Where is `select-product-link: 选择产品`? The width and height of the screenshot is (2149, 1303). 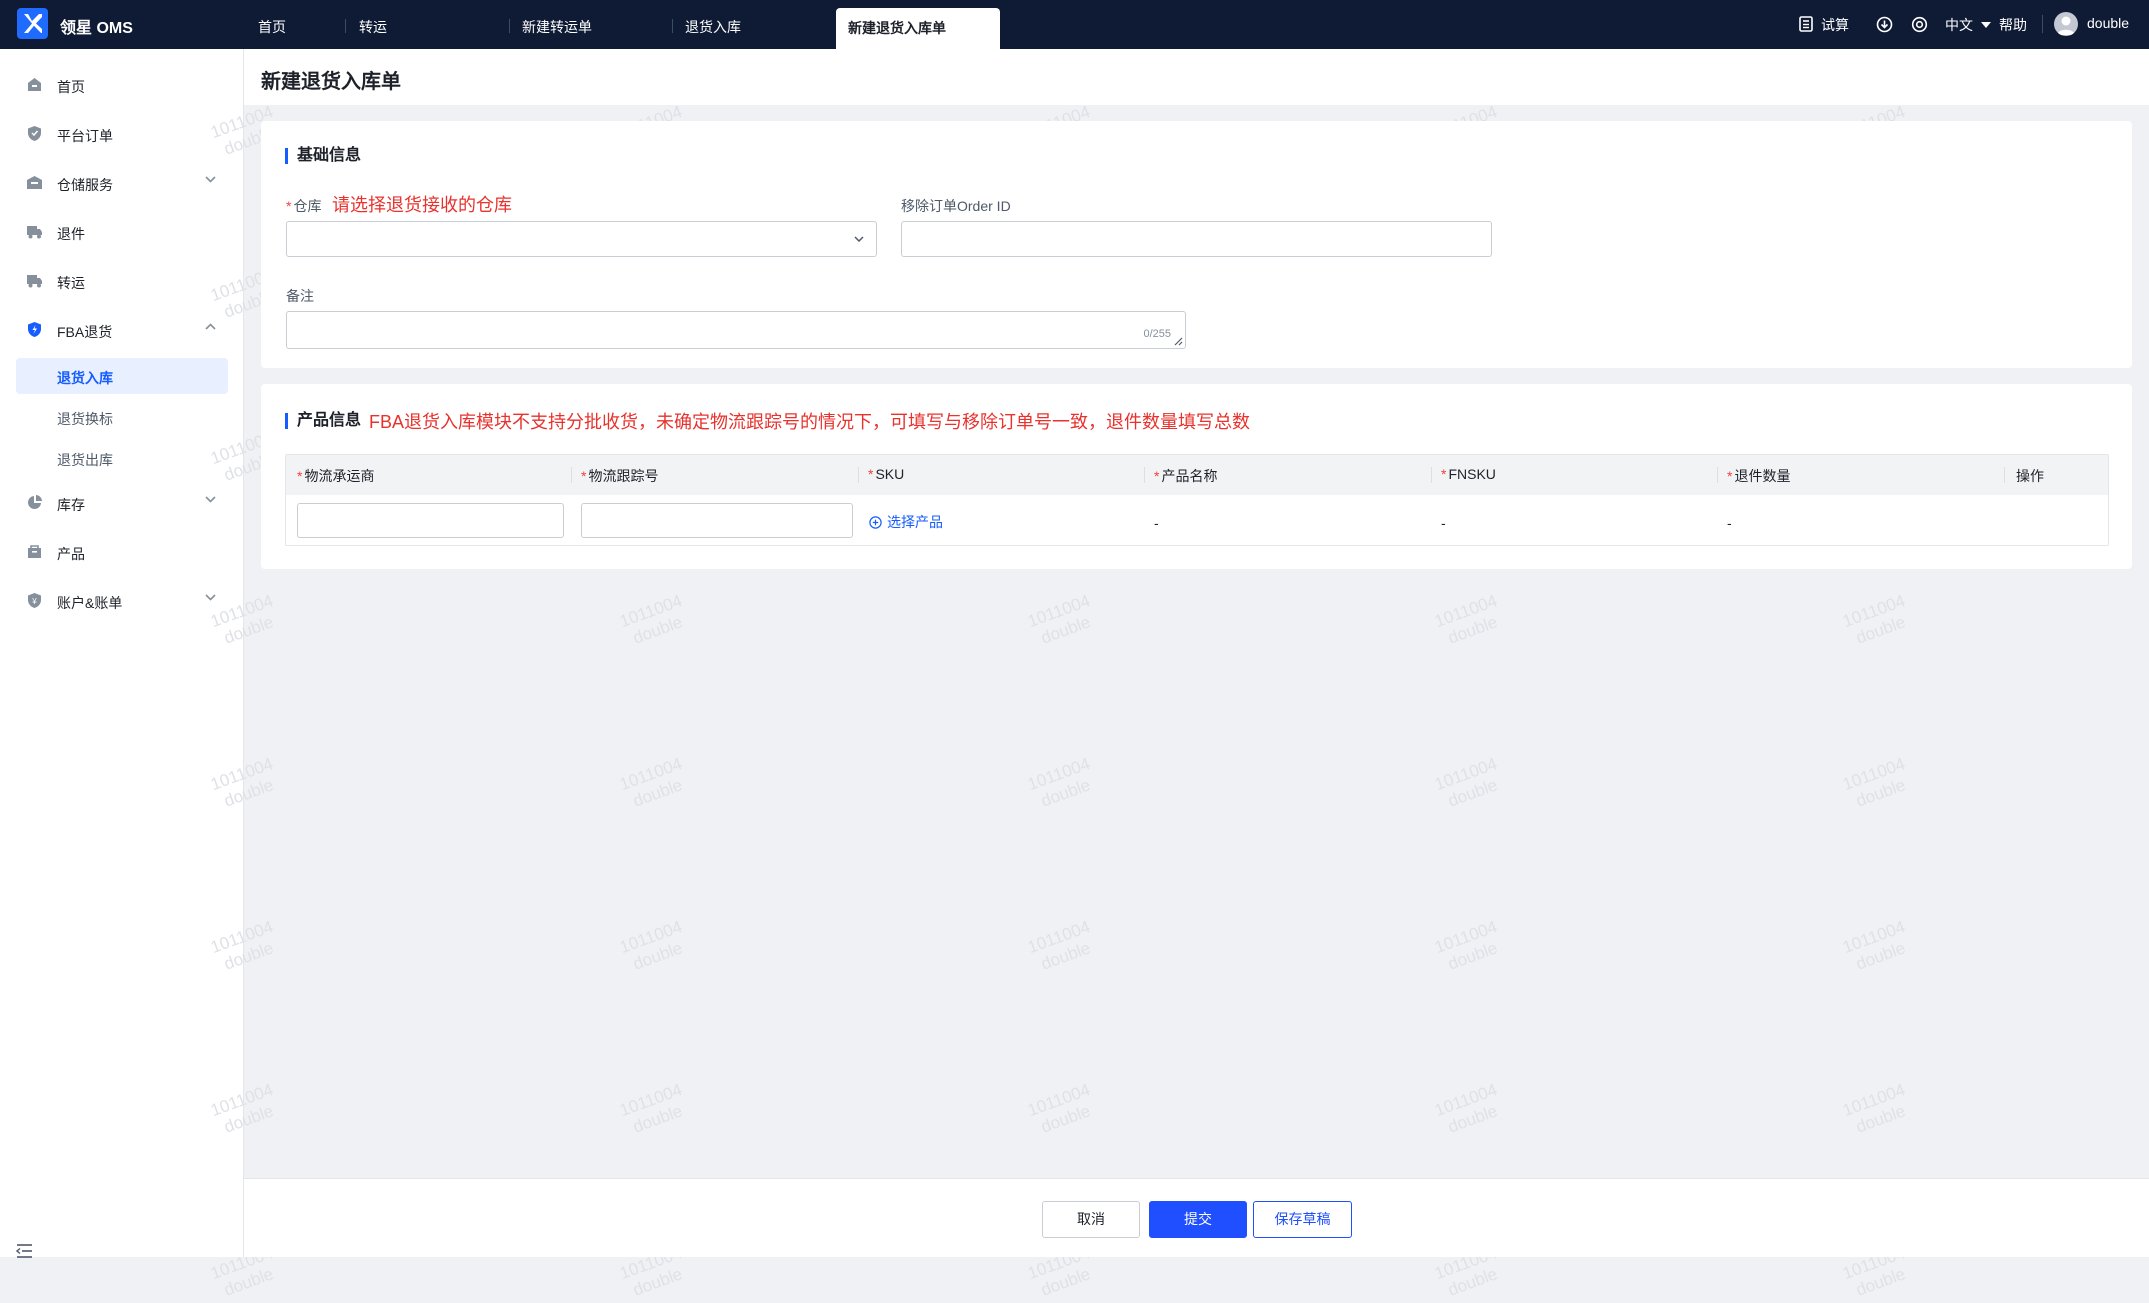
select-product-link: 选择产品 is located at coordinates (906, 522).